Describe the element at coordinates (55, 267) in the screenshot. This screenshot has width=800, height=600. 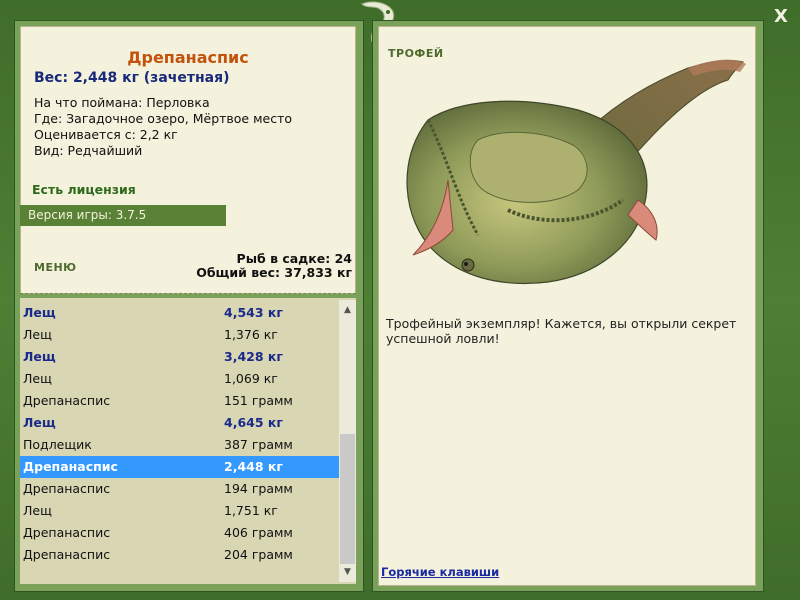
I see `menu-button: МЕНЮ` at that location.